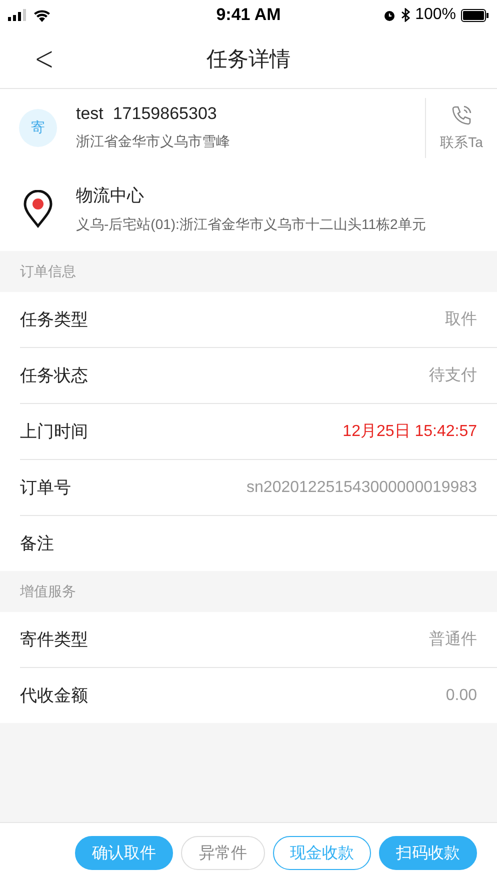 The image size is (497, 883). I want to click on phone-icon, so click(462, 116).